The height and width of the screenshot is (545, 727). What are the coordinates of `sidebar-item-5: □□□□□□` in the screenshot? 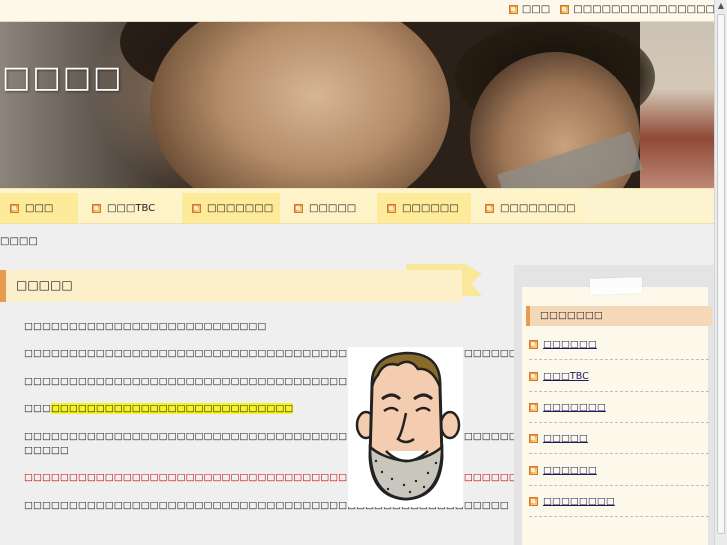 It's located at (619, 470).